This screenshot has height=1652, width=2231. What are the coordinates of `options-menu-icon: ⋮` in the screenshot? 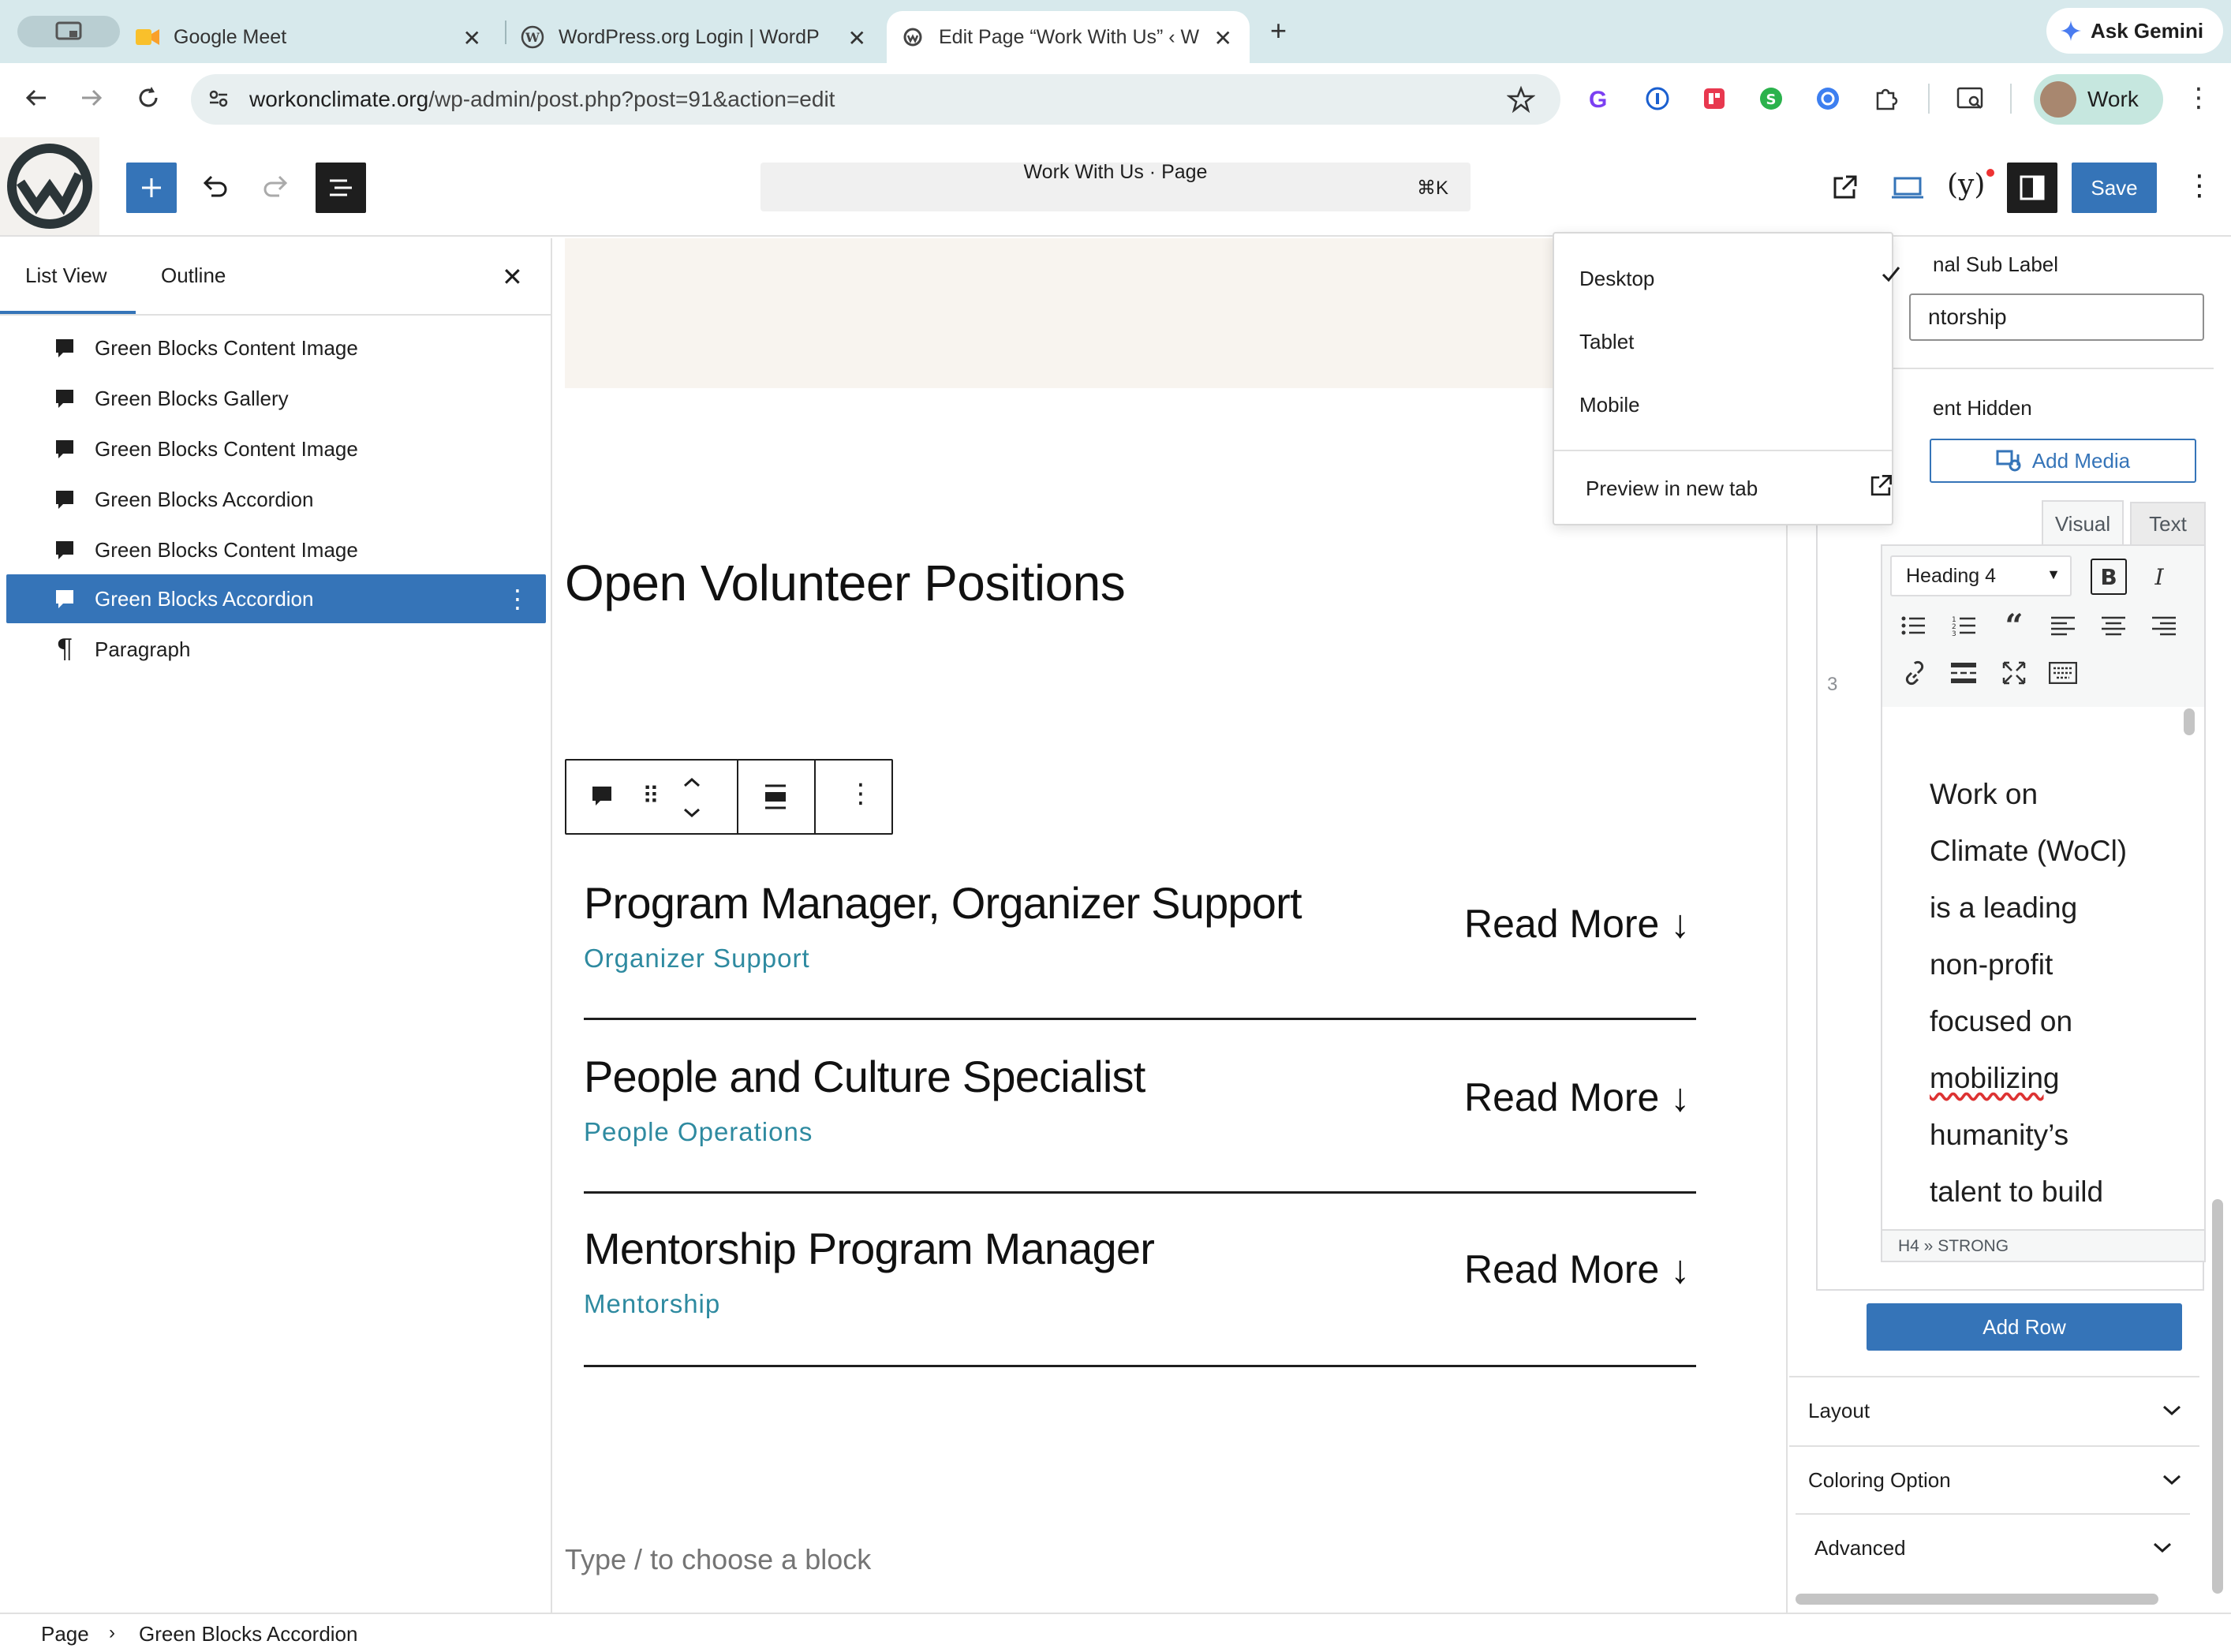 It's located at (2199, 186).